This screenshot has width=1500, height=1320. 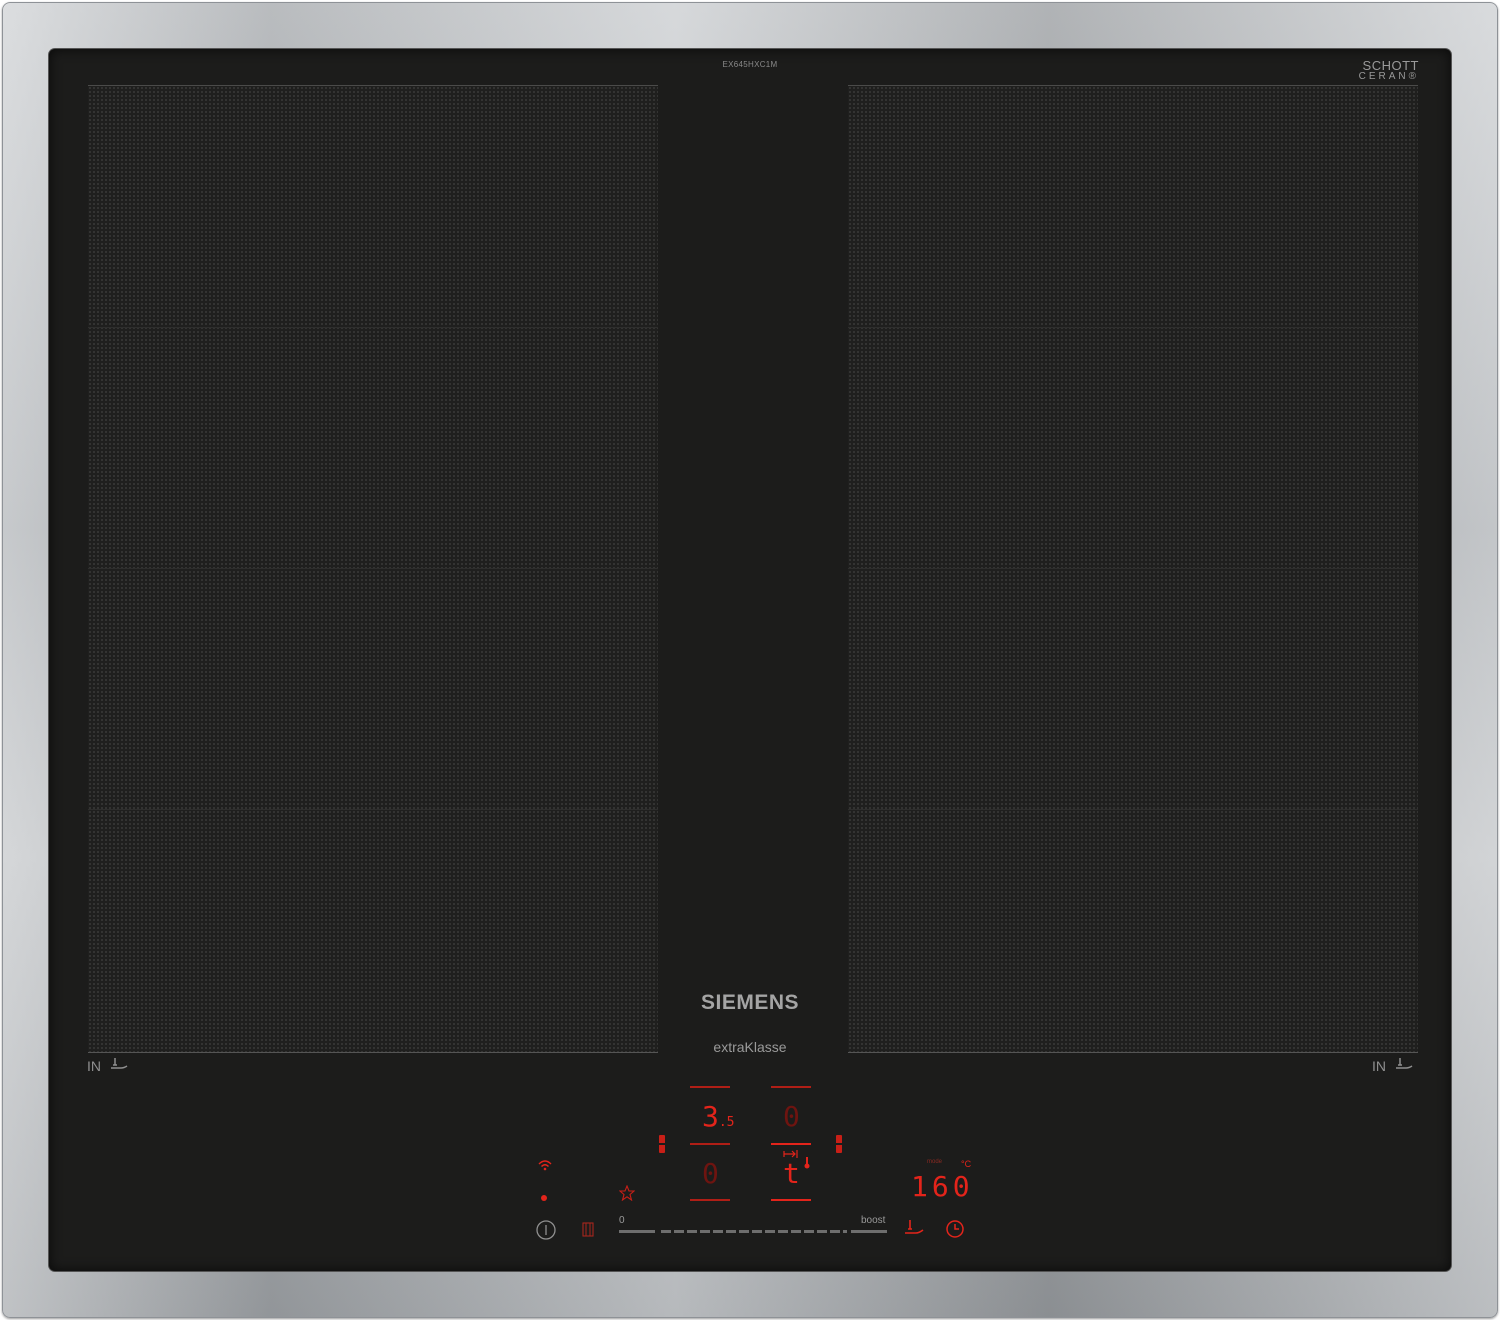 I want to click on zone-front-left-display: 3.5, so click(x=718, y=1120).